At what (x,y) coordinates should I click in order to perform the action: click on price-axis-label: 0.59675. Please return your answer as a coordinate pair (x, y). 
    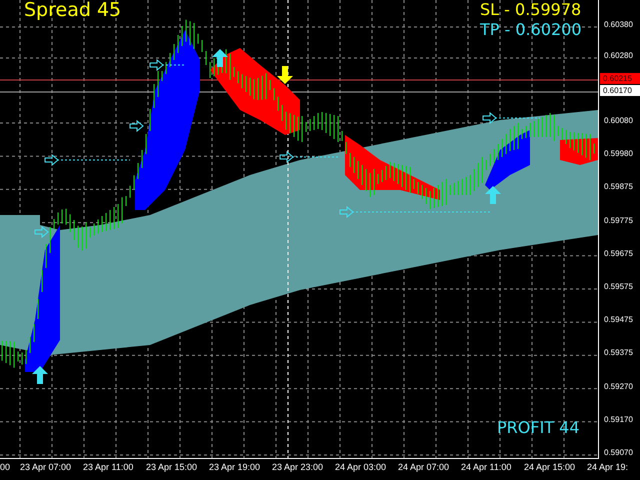
    Looking at the image, I should click on (618, 253).